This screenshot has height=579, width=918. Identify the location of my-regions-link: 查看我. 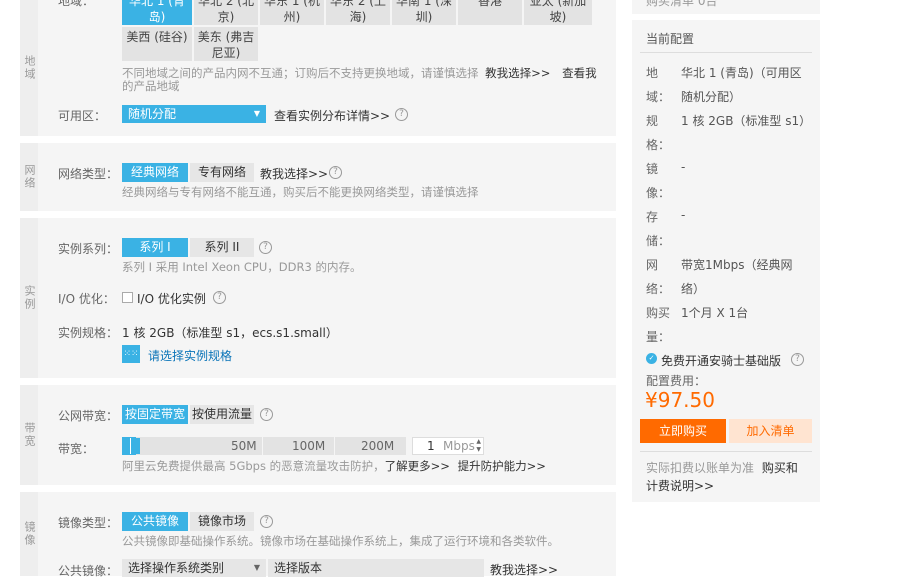
(579, 73).